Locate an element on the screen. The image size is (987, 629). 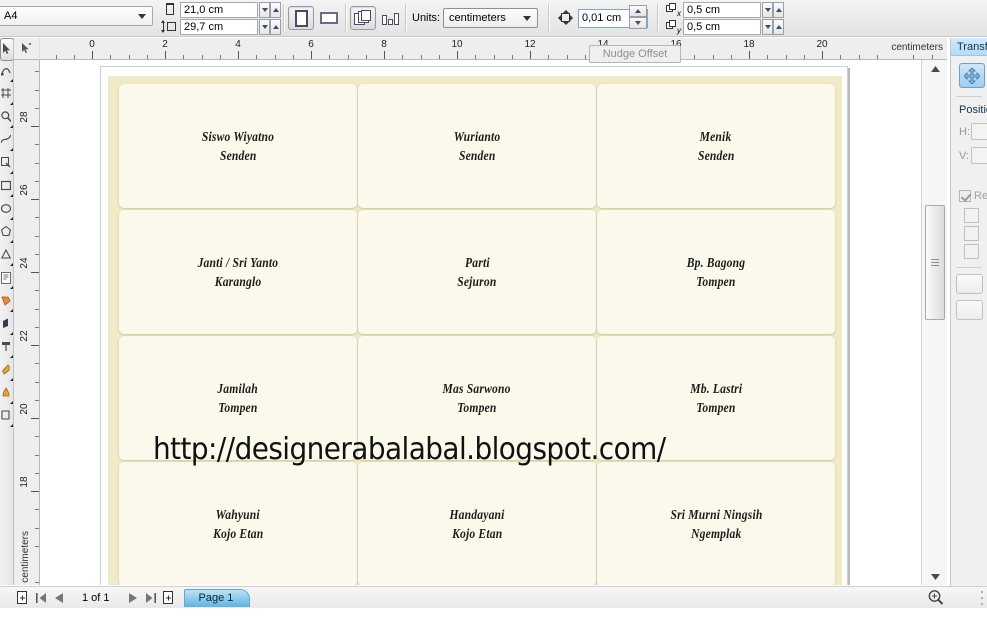
label-card-name: Wahyuni is located at coordinates (238, 514).